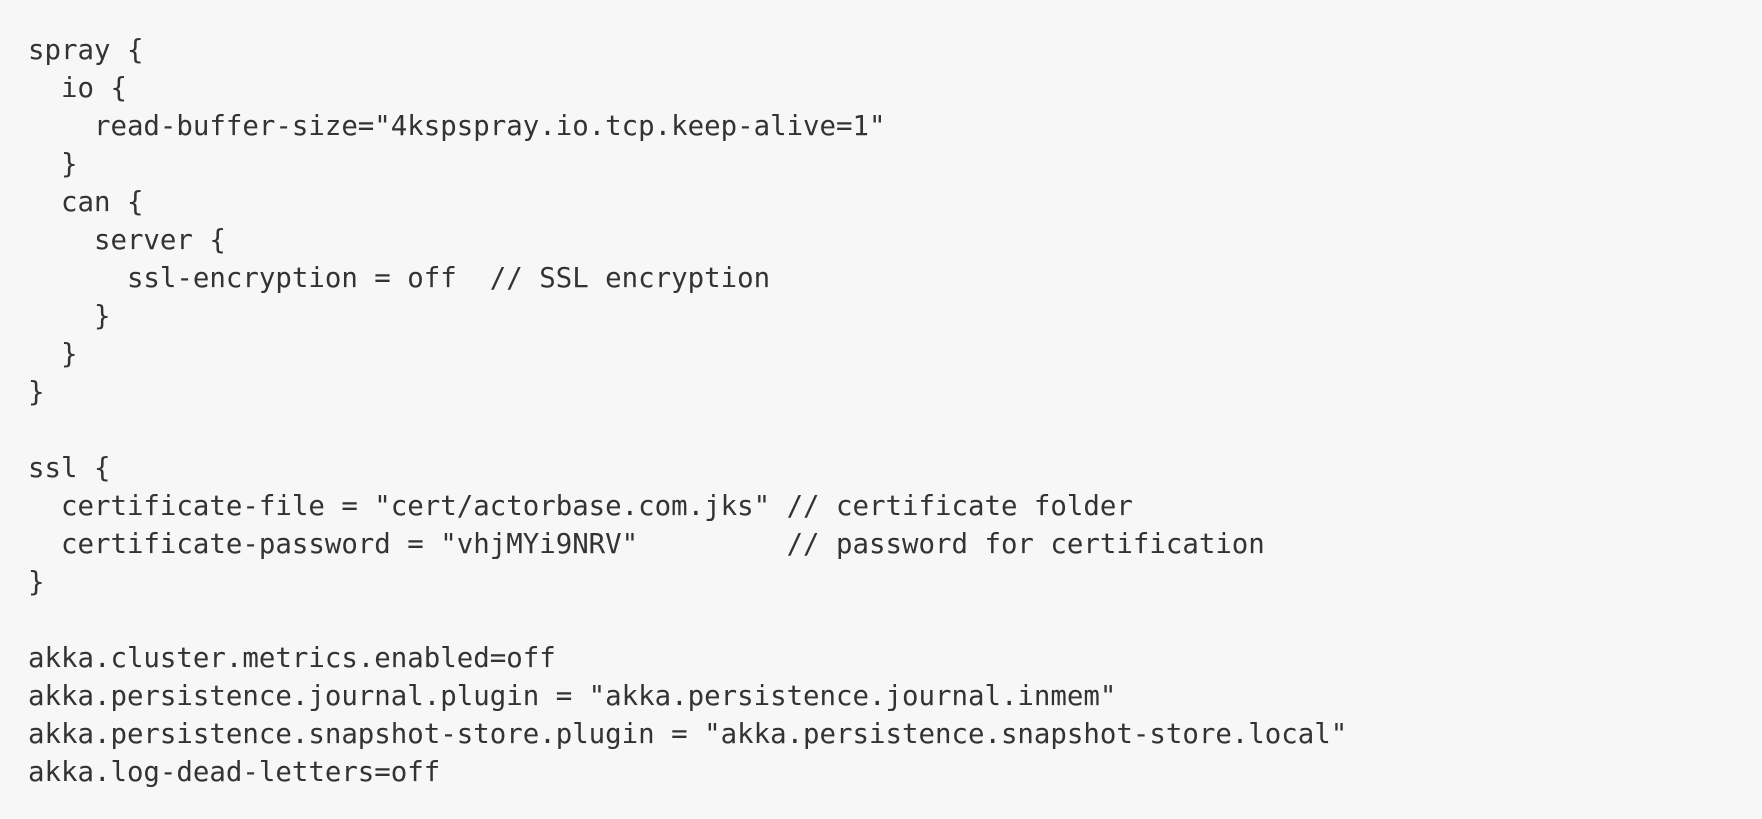 The image size is (1762, 819). Describe the element at coordinates (86, 50) in the screenshot. I see `code-line: spray {` at that location.